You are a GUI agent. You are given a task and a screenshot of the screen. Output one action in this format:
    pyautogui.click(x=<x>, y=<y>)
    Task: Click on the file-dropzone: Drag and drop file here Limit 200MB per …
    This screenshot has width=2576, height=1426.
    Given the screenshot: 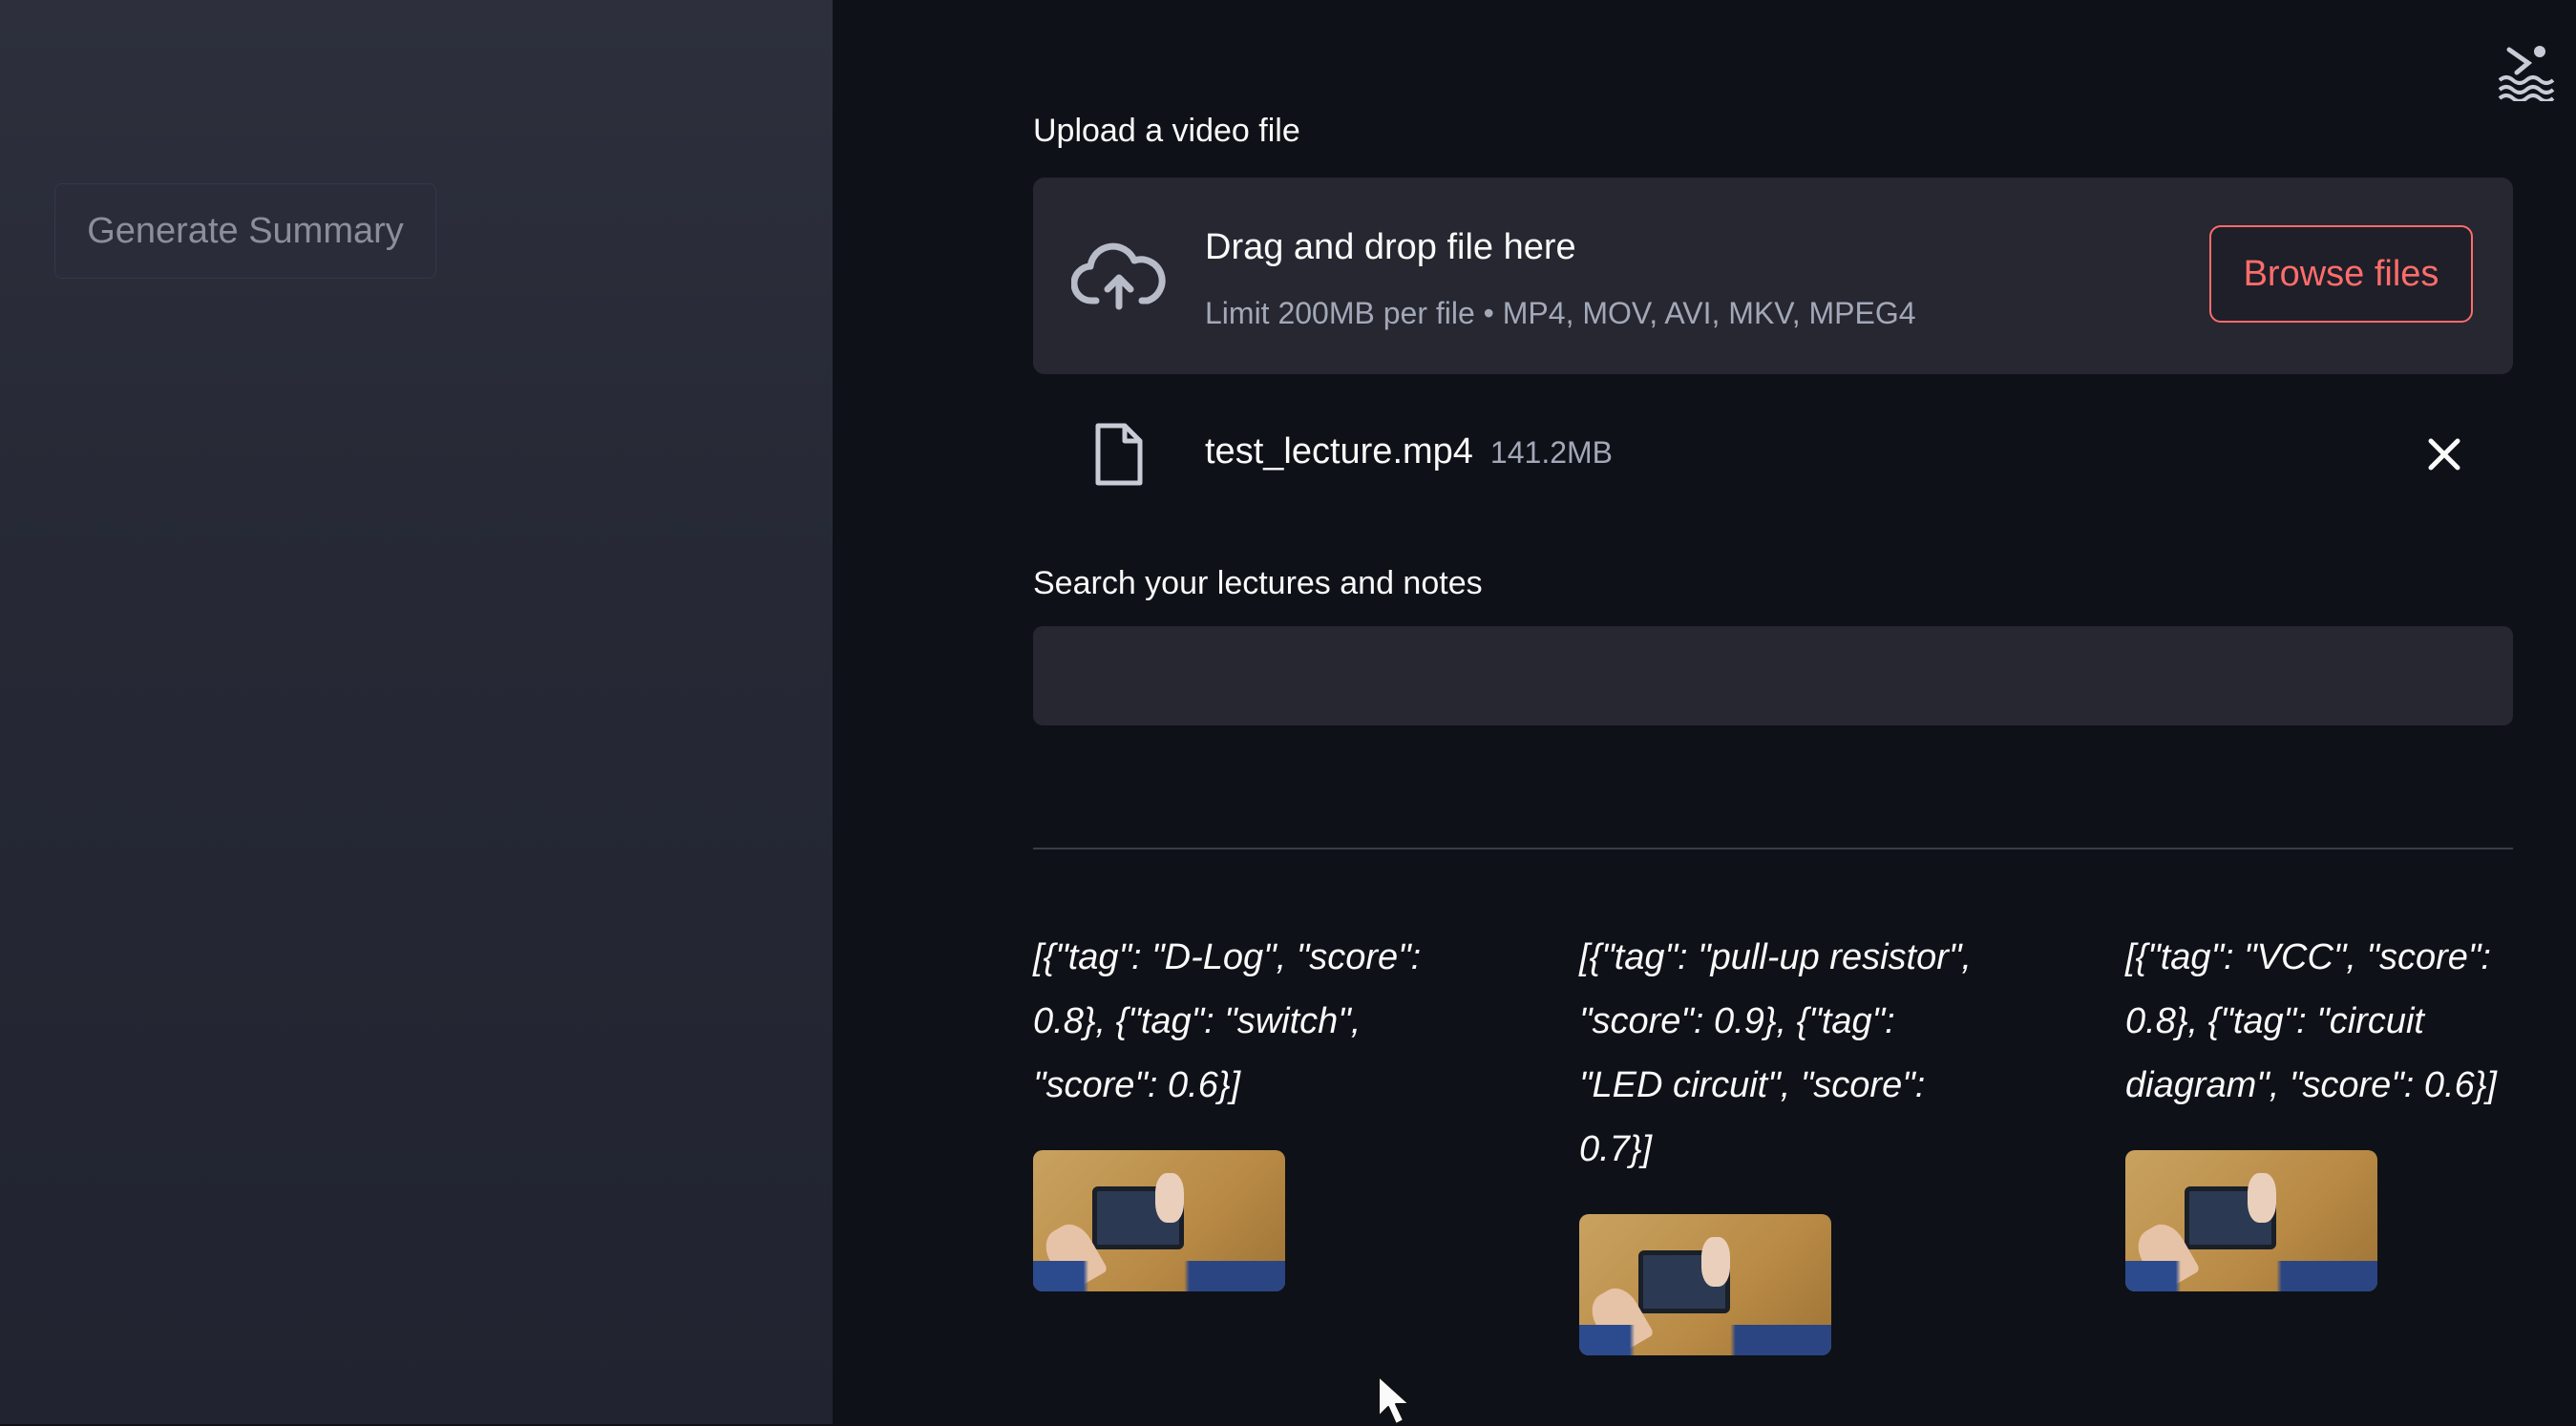 What is the action you would take?
    pyautogui.click(x=1773, y=276)
    